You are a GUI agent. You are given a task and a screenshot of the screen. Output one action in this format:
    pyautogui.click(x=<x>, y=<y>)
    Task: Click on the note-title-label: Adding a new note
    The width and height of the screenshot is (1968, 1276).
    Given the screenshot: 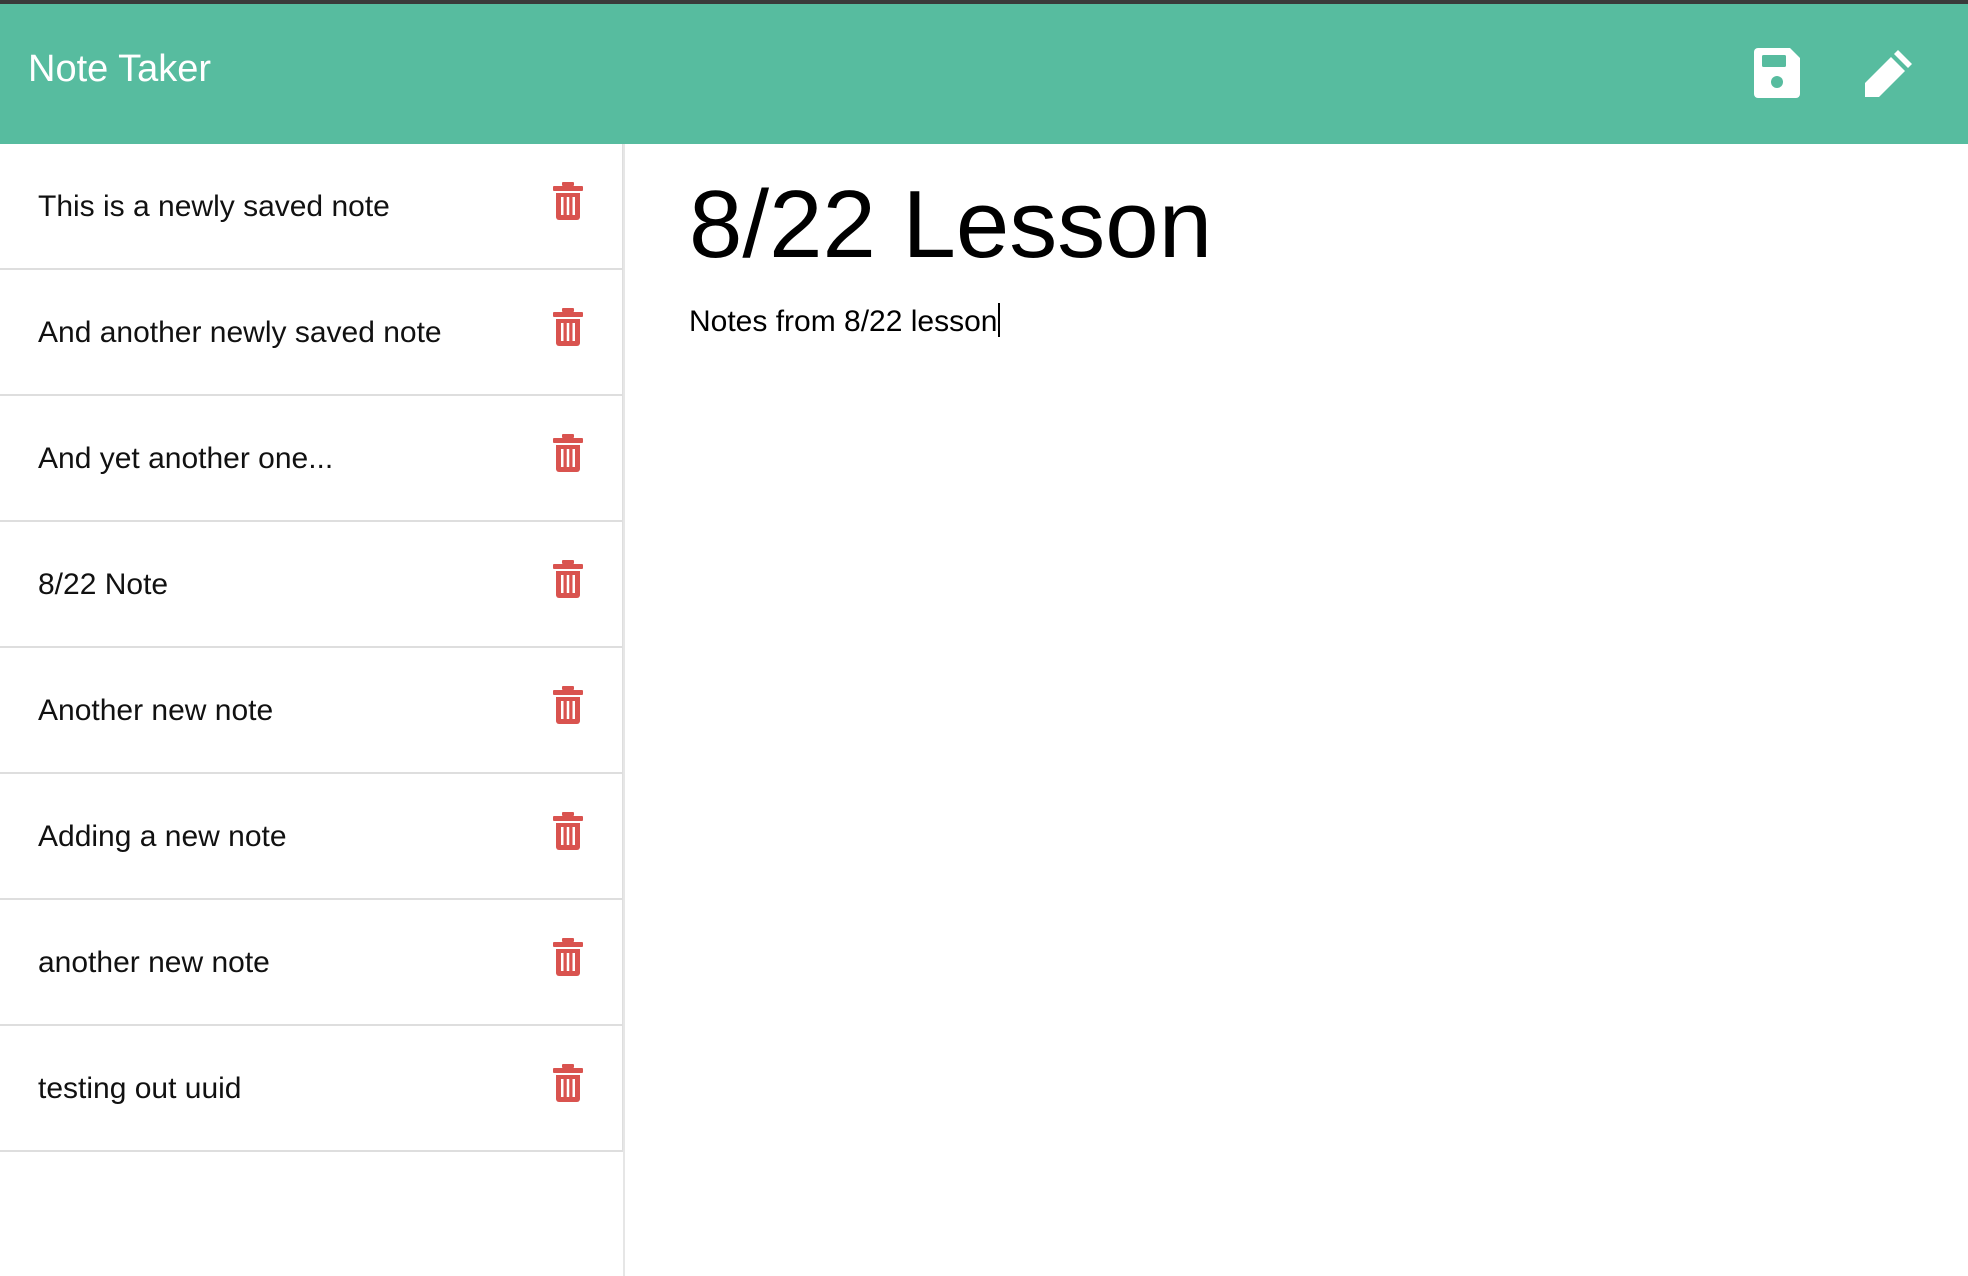 What is the action you would take?
    pyautogui.click(x=162, y=836)
    